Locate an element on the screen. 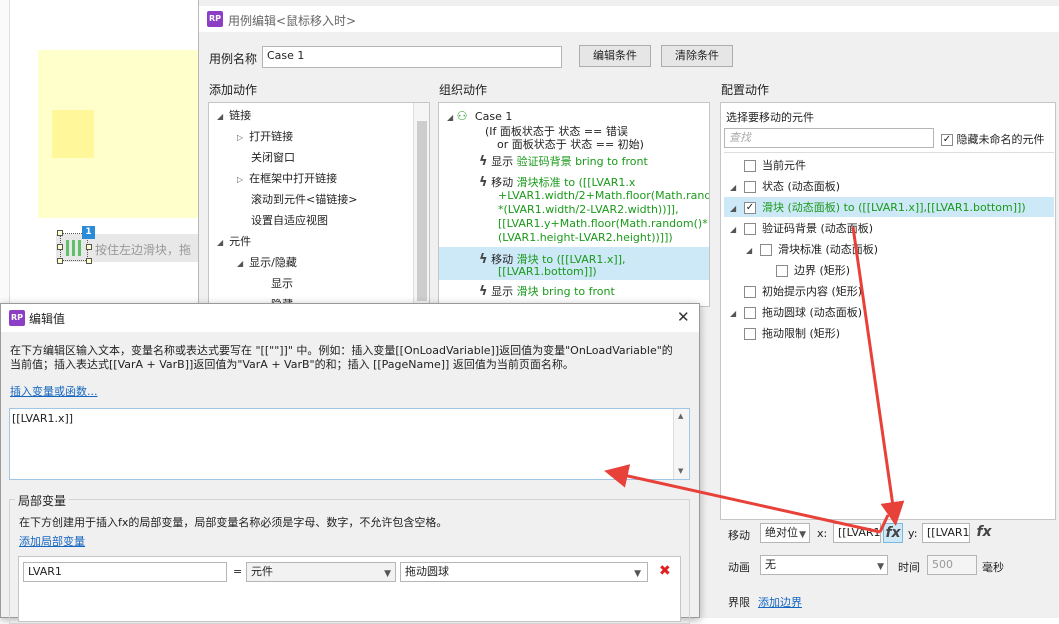 This screenshot has height=624, width=1059. arrow-to-fx is located at coordinates (878, 376).